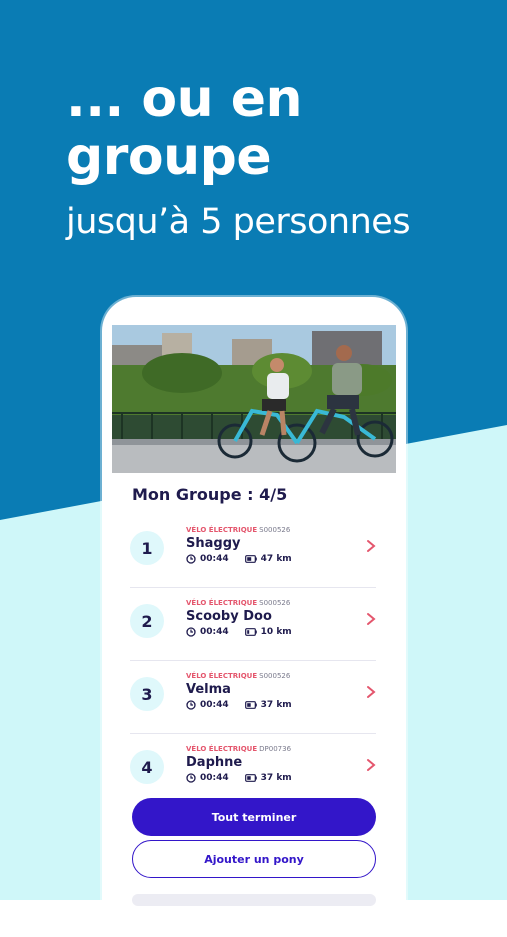  I want to click on battery-range: 47 km, so click(276, 559).